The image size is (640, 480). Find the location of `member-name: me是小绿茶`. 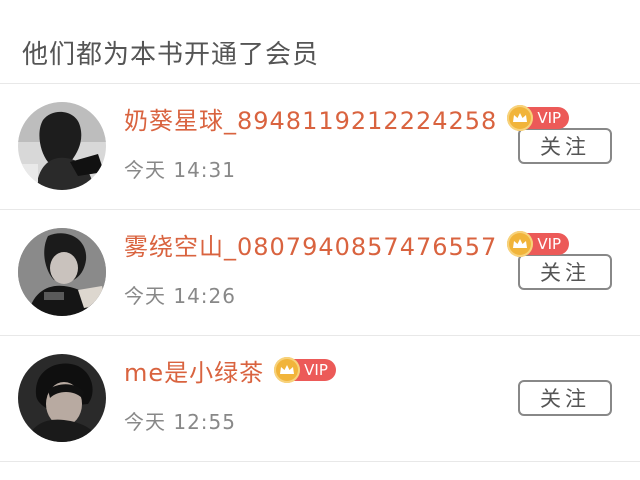

member-name: me是小绿茶 is located at coordinates (194, 370).